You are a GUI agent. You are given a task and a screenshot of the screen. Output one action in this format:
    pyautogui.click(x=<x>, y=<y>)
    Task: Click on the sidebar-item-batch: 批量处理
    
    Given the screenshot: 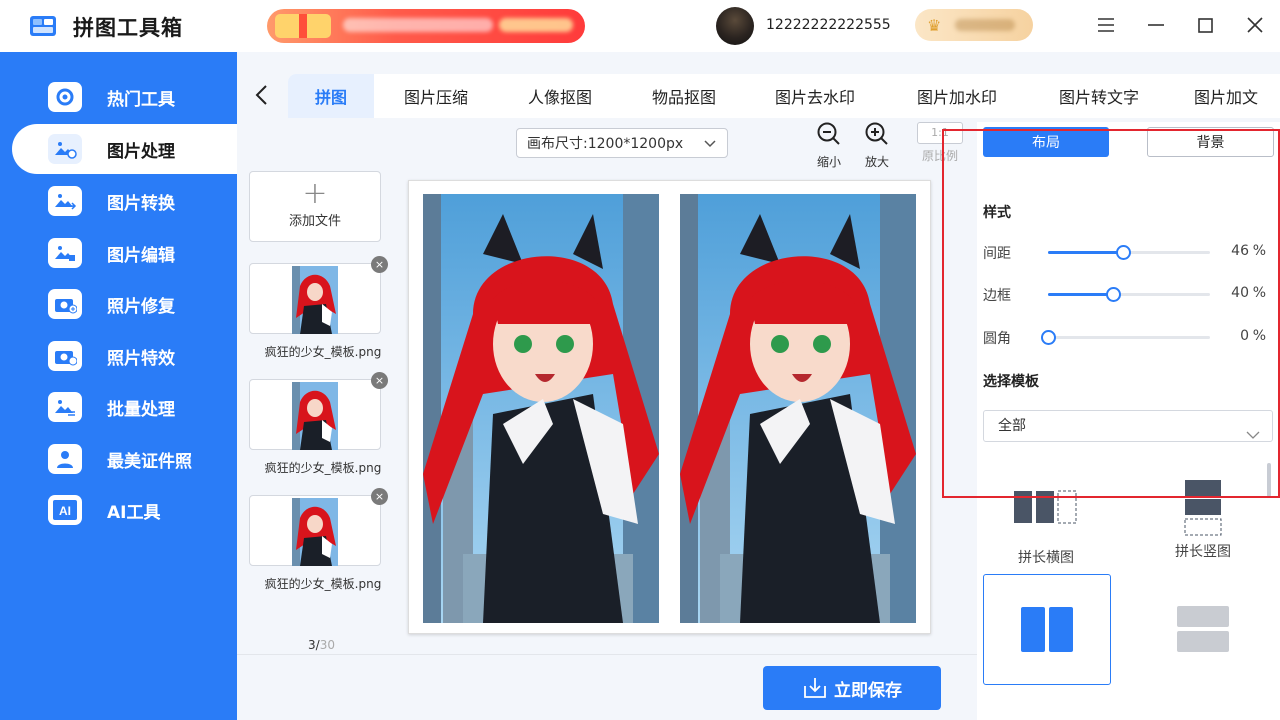 What is the action you would take?
    pyautogui.click(x=124, y=407)
    